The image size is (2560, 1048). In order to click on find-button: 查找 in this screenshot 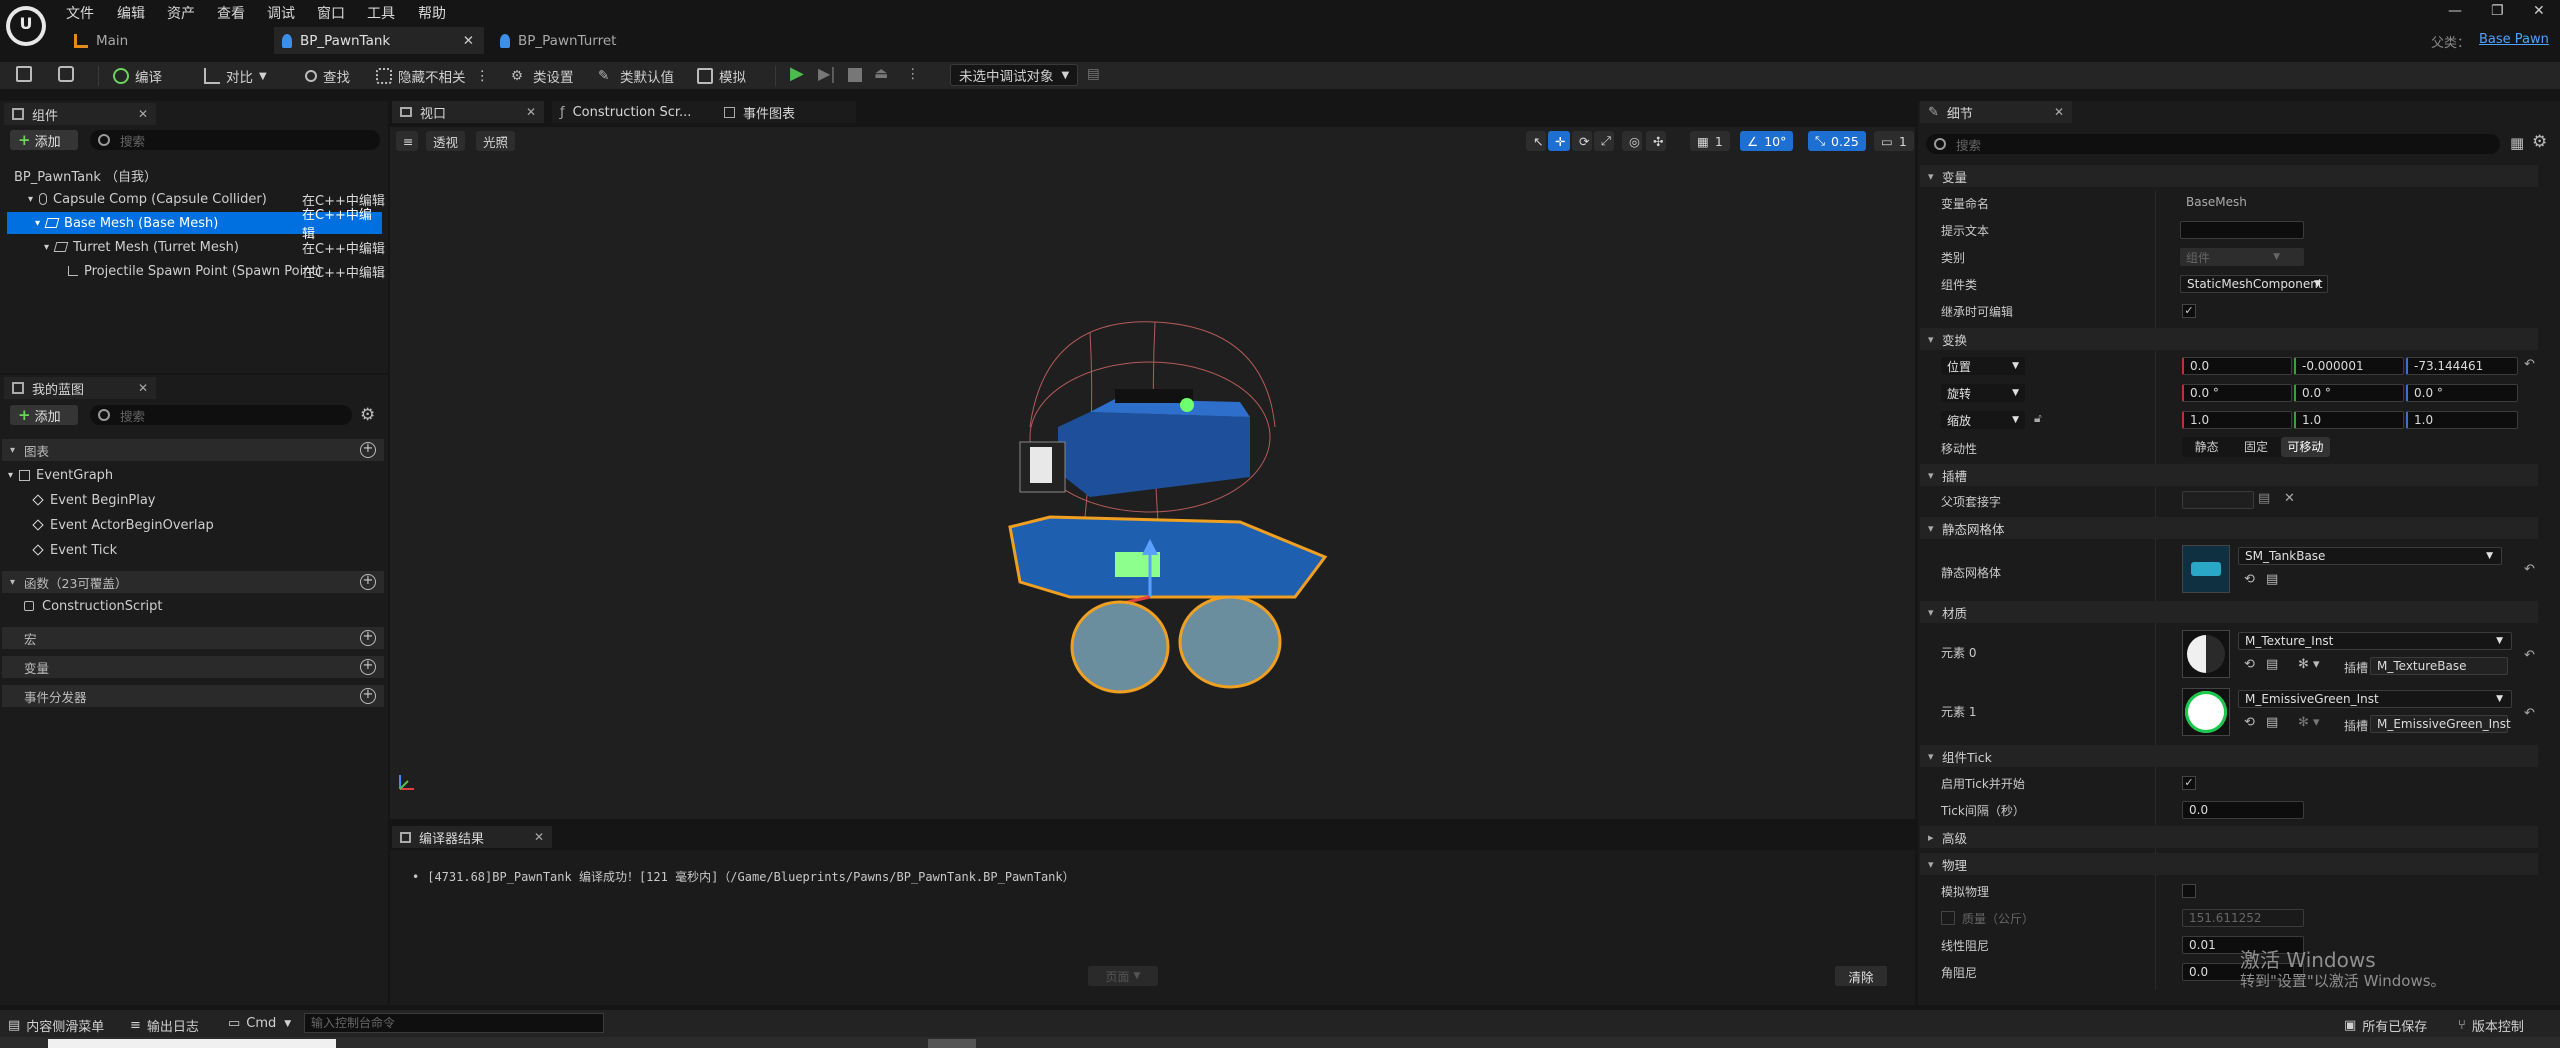, I will do `click(327, 76)`.